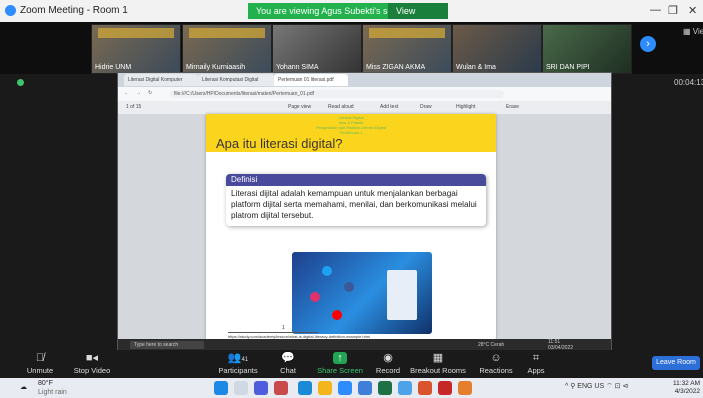  I want to click on minimize-icon: —, so click(655, 10).